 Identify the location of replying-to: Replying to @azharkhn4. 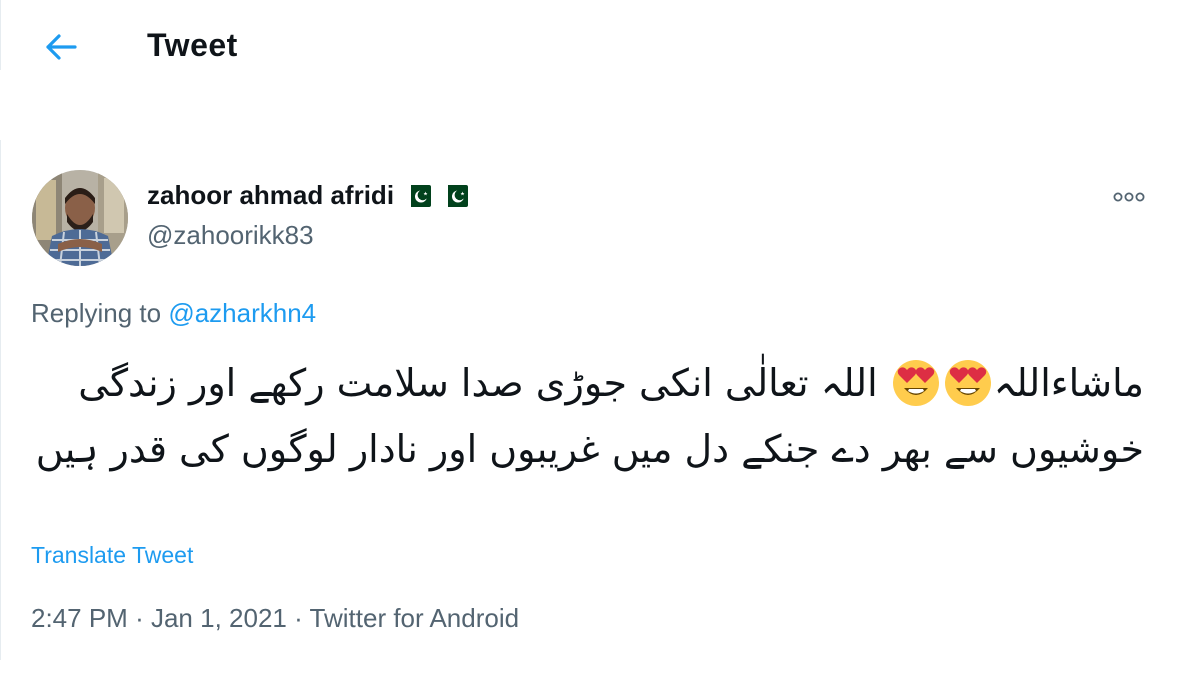
(173, 313).